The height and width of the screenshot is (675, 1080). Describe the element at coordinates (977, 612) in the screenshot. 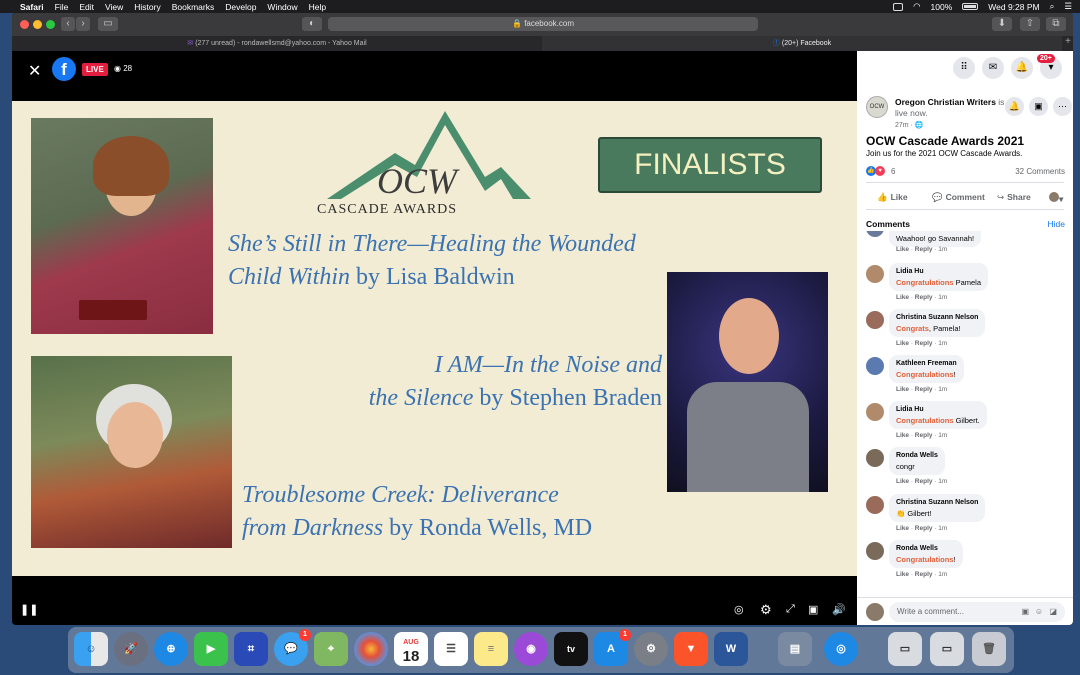

I see `comment-input: Write a comment... ▣ ☺ ◪` at that location.